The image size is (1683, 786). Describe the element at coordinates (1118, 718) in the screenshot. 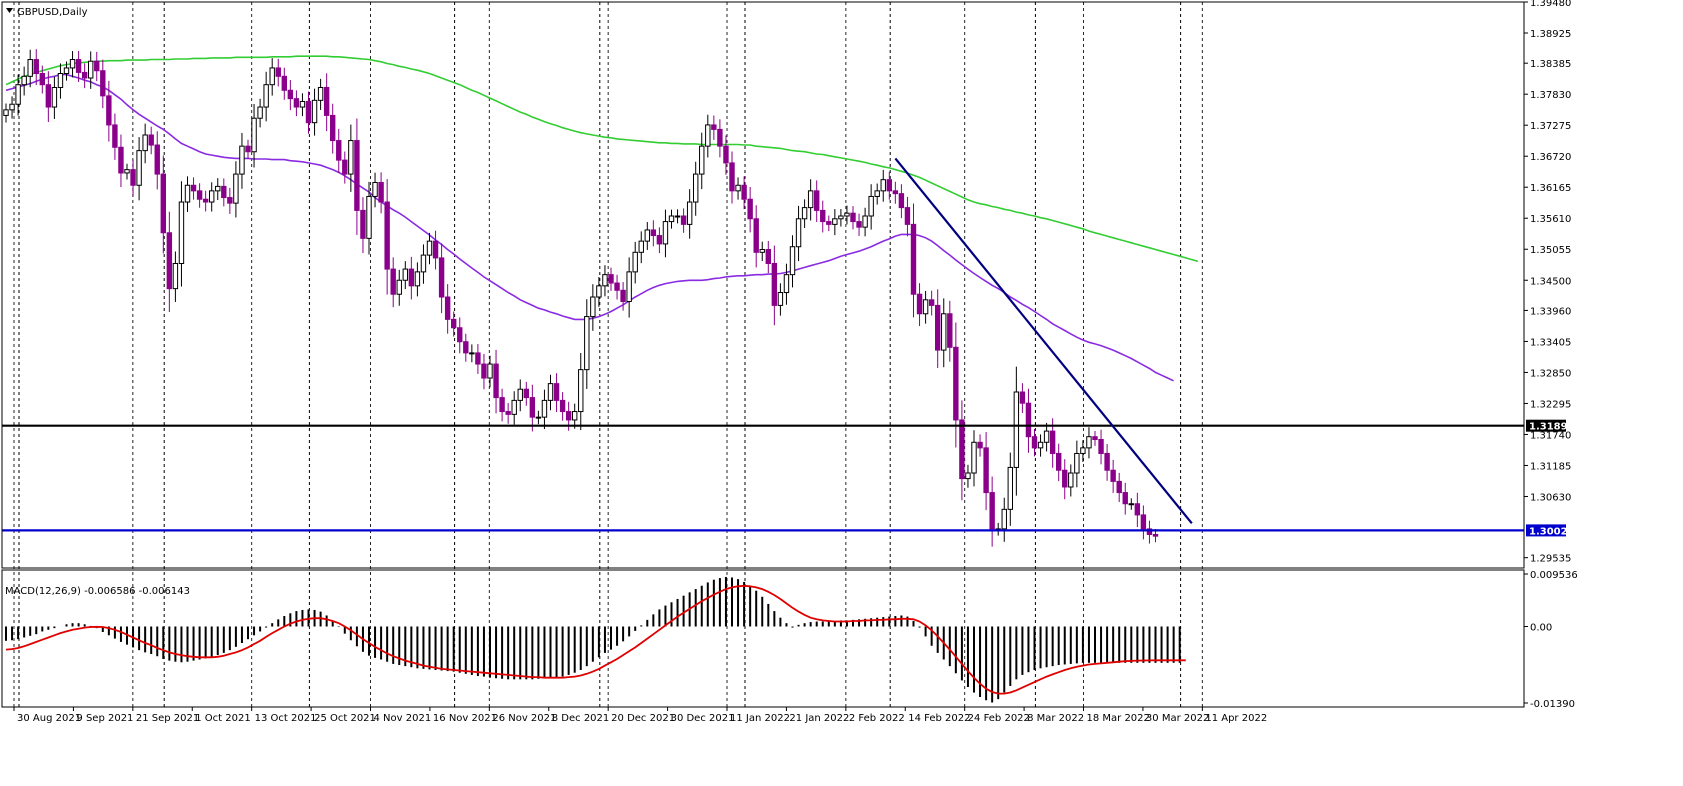

I see `date-tick-label: 18 Mar 2022` at that location.